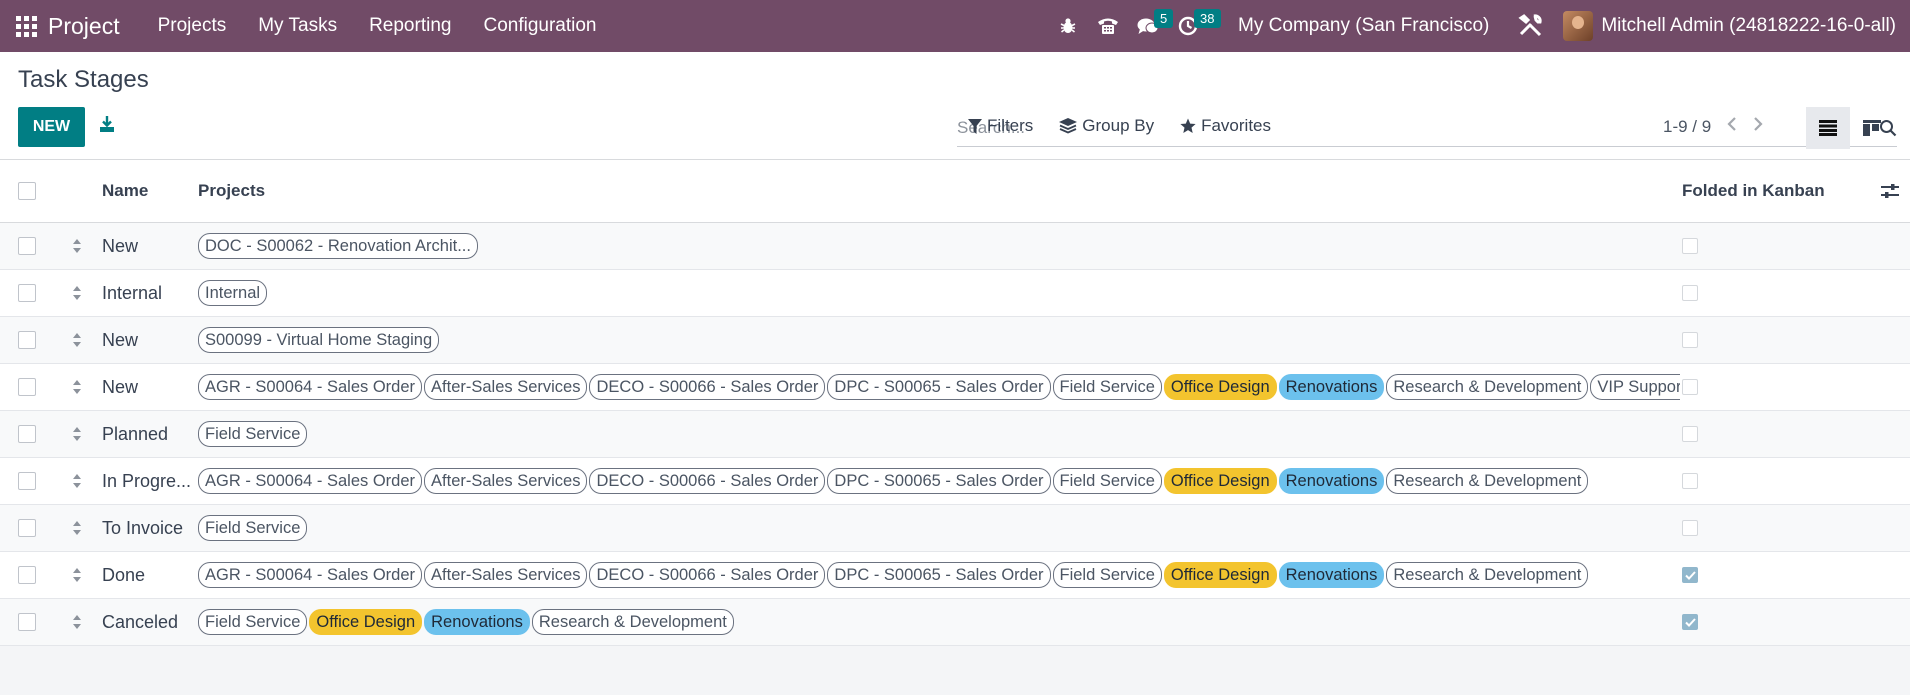 The image size is (1910, 695). Describe the element at coordinates (27, 191) in the screenshot. I see `select-all-checkbox` at that location.